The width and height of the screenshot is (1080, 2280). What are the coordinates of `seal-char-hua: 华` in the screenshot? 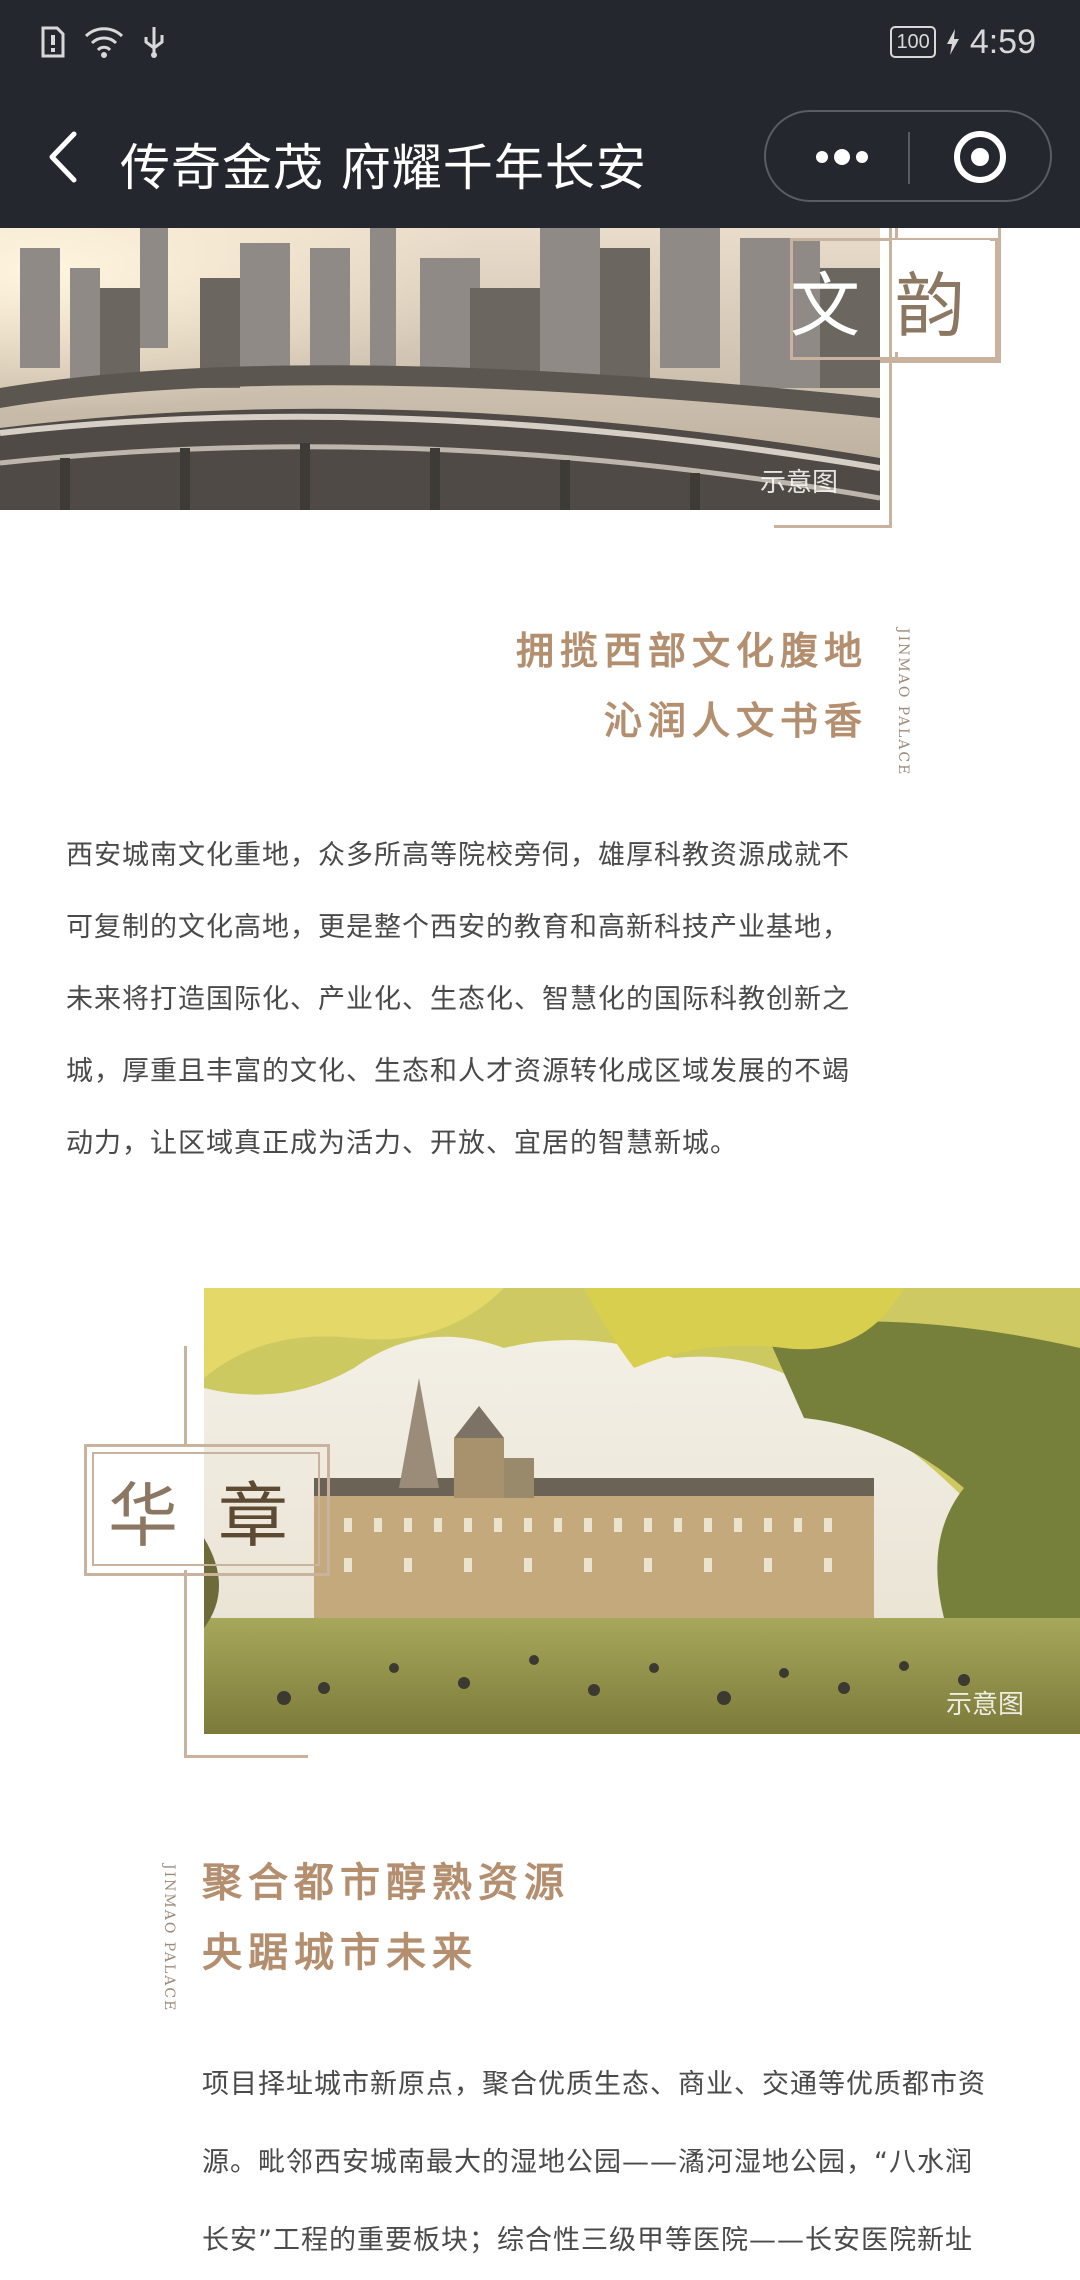 It's located at (143, 1516).